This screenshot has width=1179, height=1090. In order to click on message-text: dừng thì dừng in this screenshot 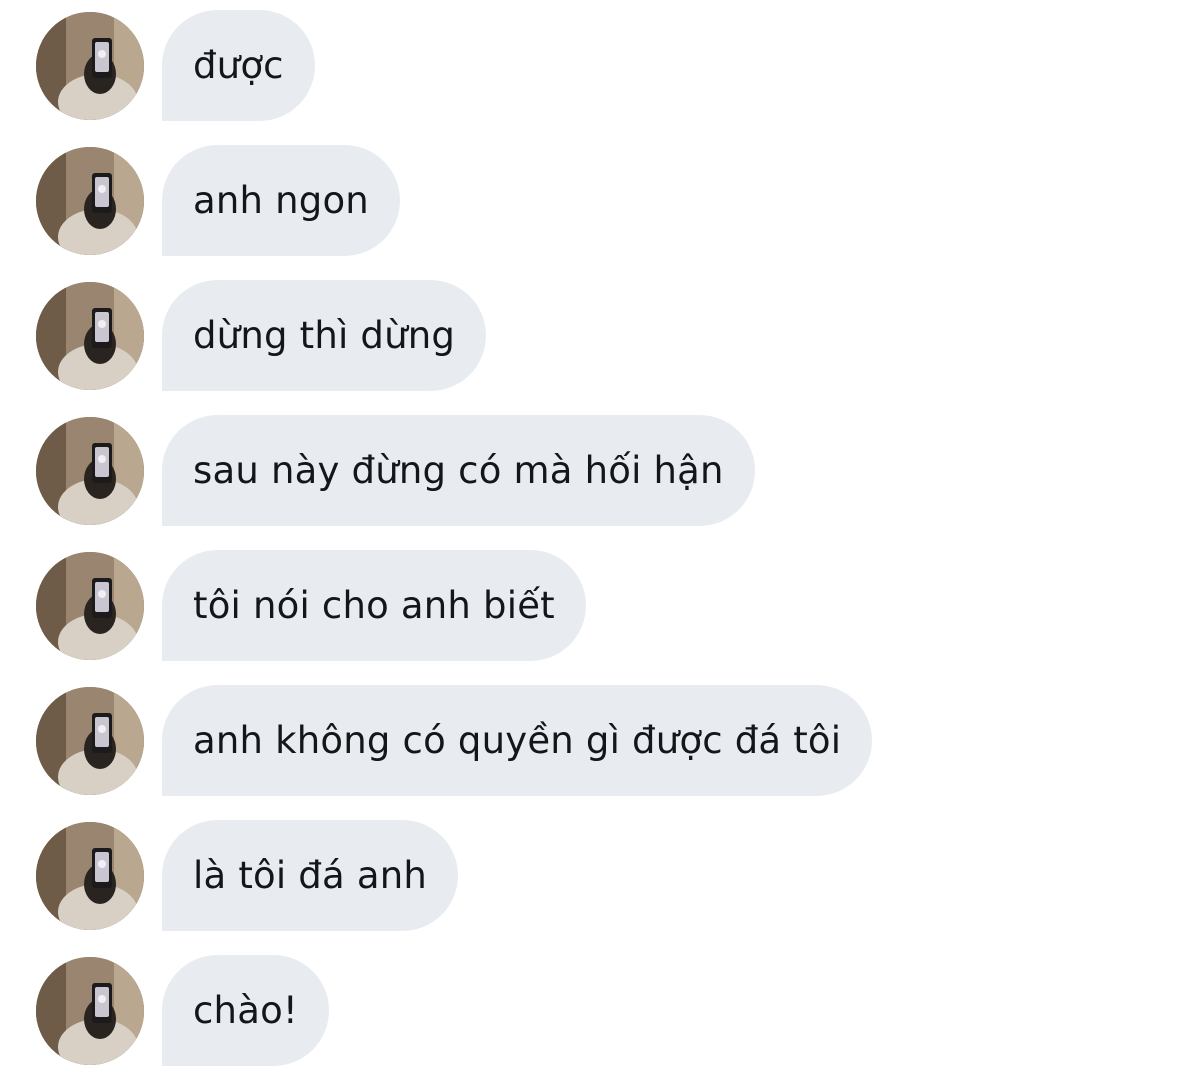, I will do `click(324, 335)`.